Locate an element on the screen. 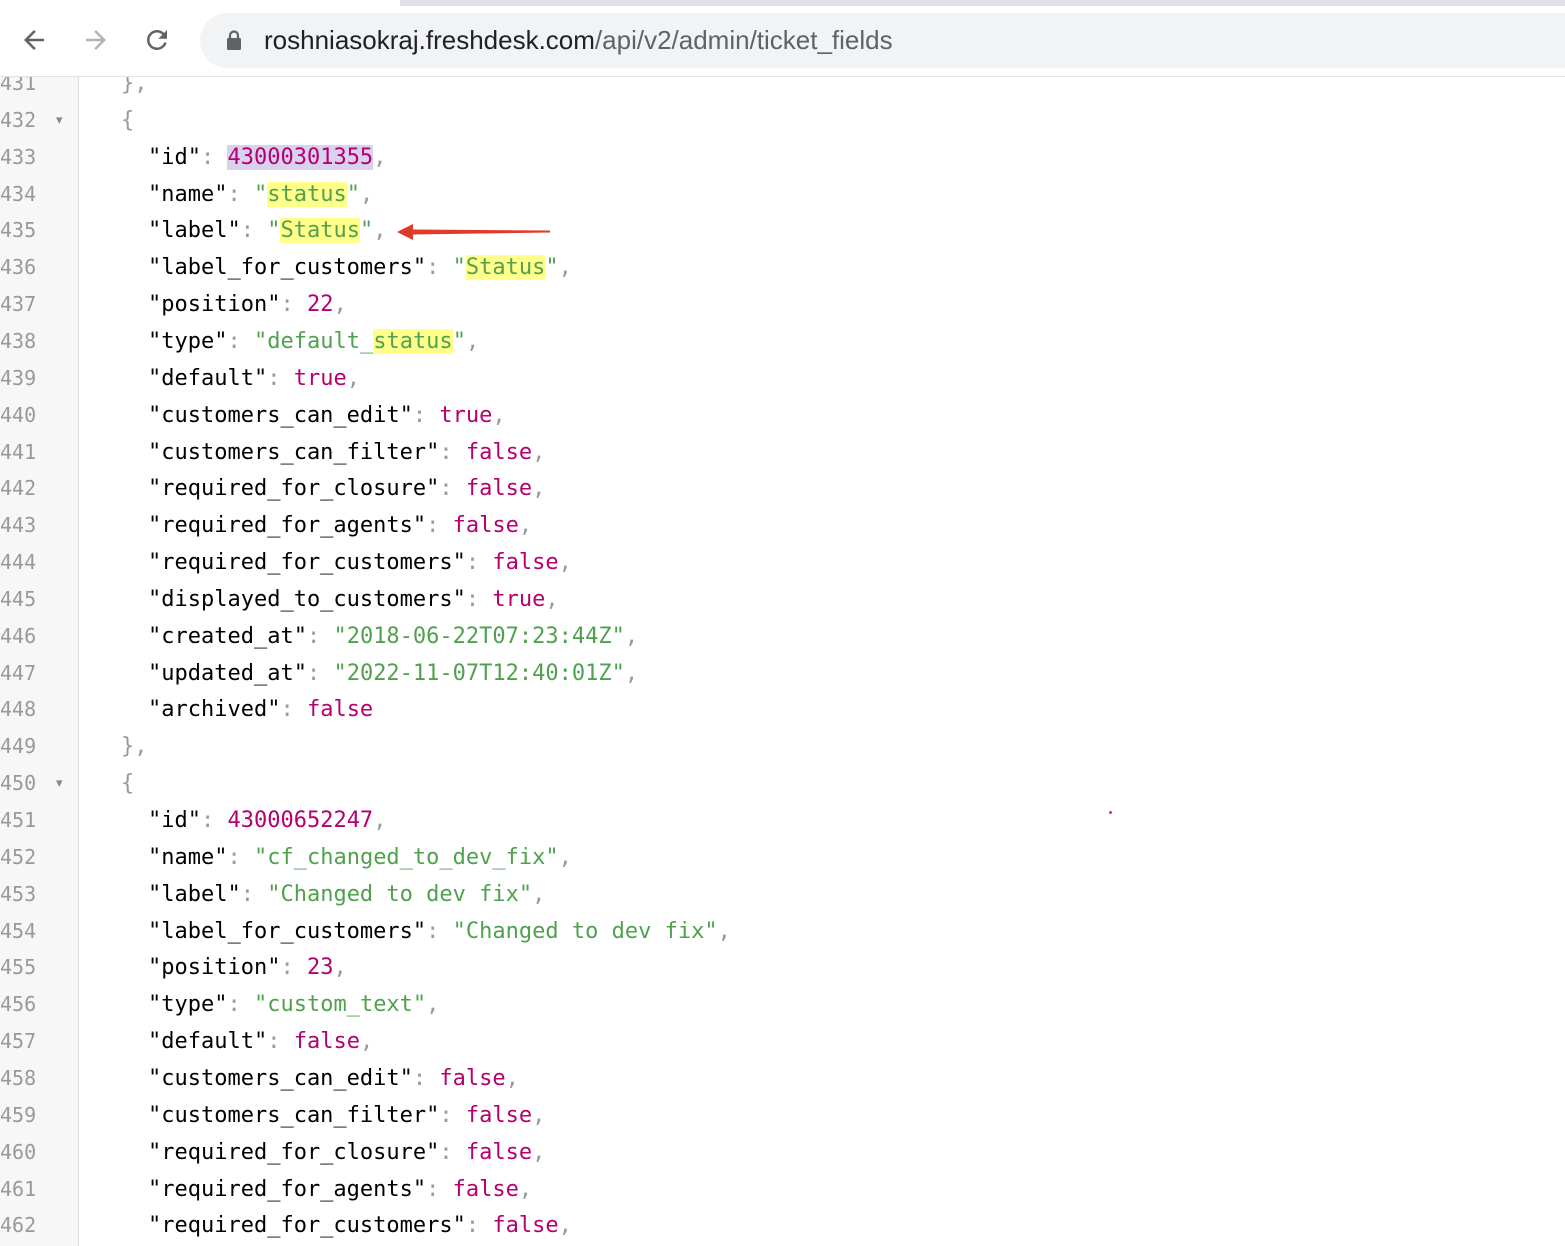  forward-button is located at coordinates (96, 40).